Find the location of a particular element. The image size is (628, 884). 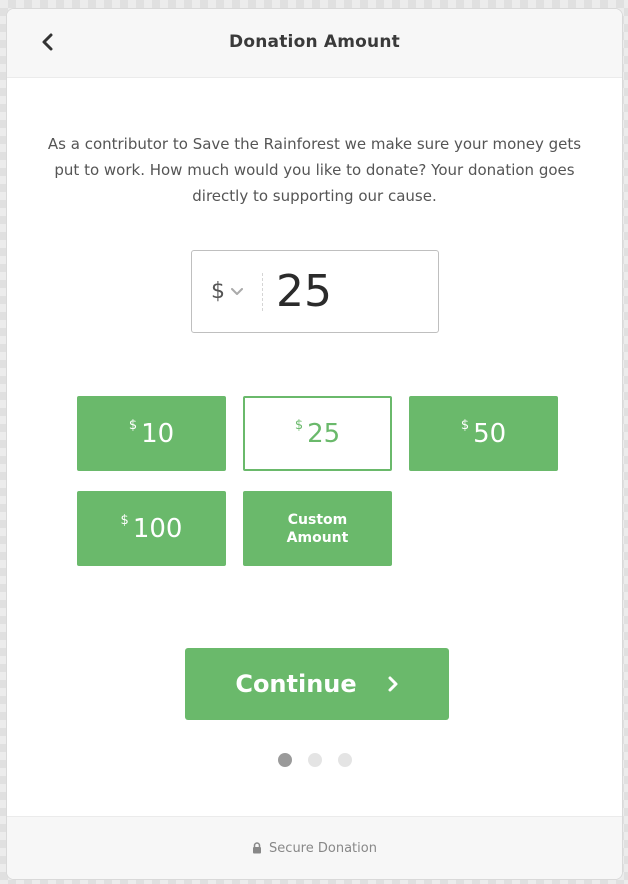

amount-input is located at coordinates (351, 291).